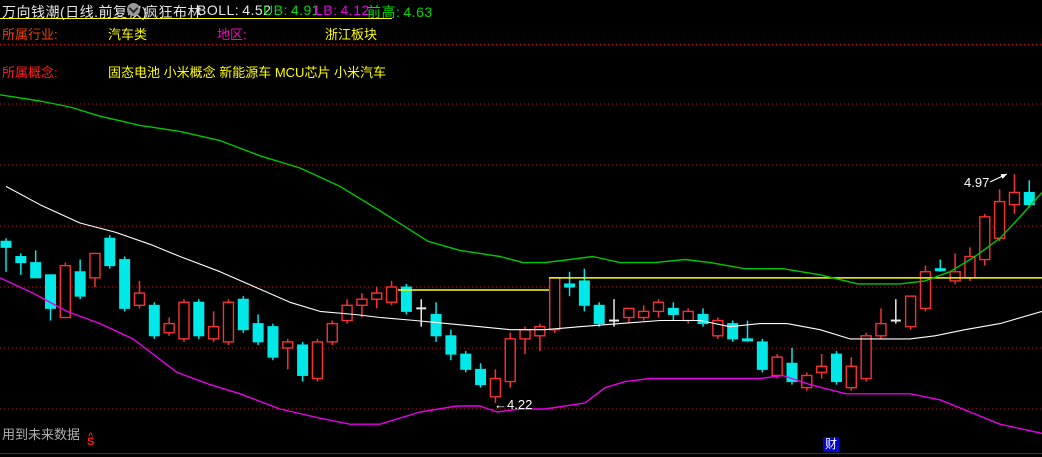 The image size is (1042, 457). What do you see at coordinates (831, 444) in the screenshot?
I see `finance-tab-badge: 财` at bounding box center [831, 444].